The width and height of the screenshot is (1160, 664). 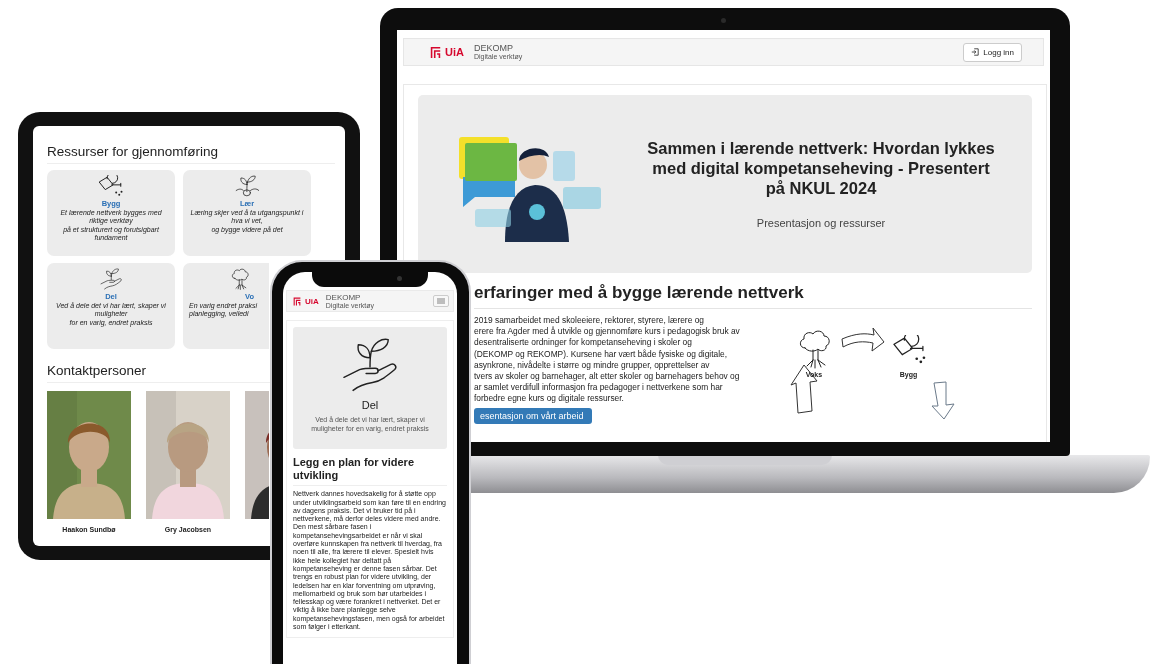 I want to click on sprout-icon, so click(x=247, y=186).